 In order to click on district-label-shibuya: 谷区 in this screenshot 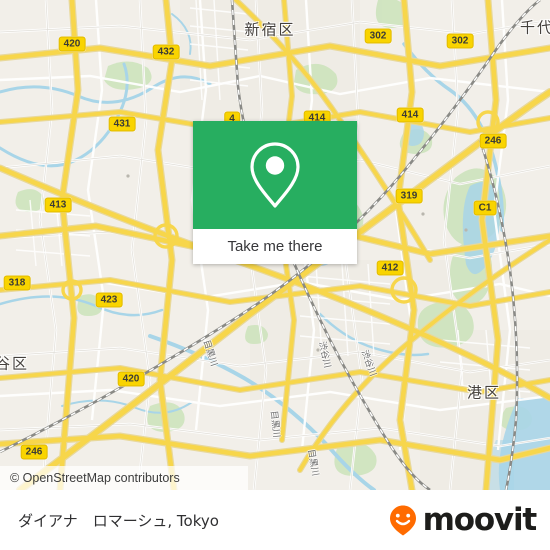, I will do `click(15, 363)`.